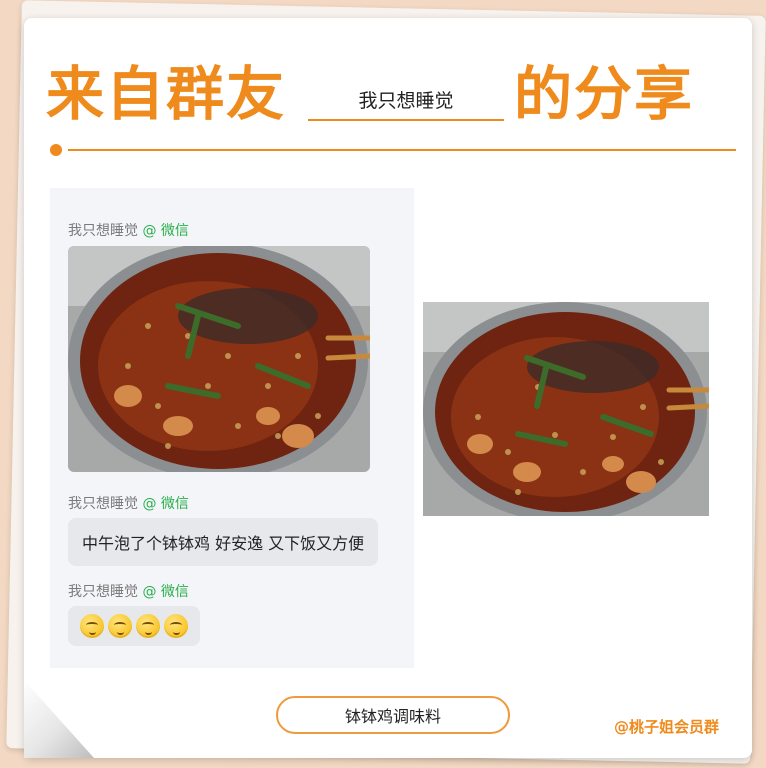 The height and width of the screenshot is (768, 766). What do you see at coordinates (566, 409) in the screenshot?
I see `featured-food-photo` at bounding box center [566, 409].